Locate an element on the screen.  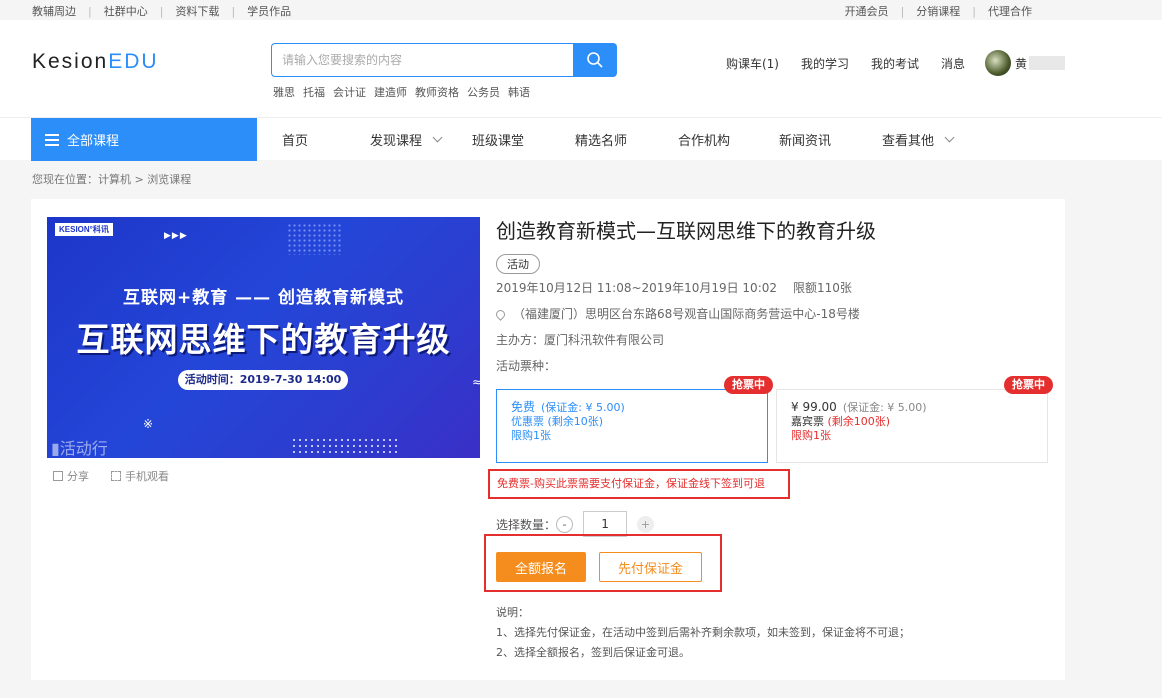
avatar is located at coordinates (997, 63).